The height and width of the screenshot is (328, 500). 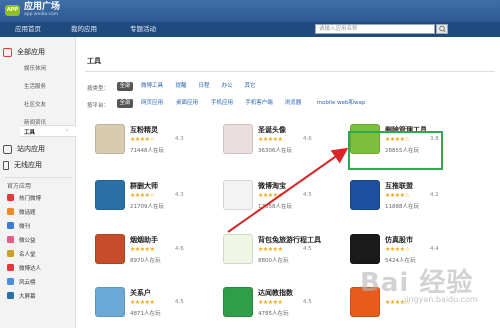 I want to click on player-count: 8800人在玩, so click(x=273, y=261).